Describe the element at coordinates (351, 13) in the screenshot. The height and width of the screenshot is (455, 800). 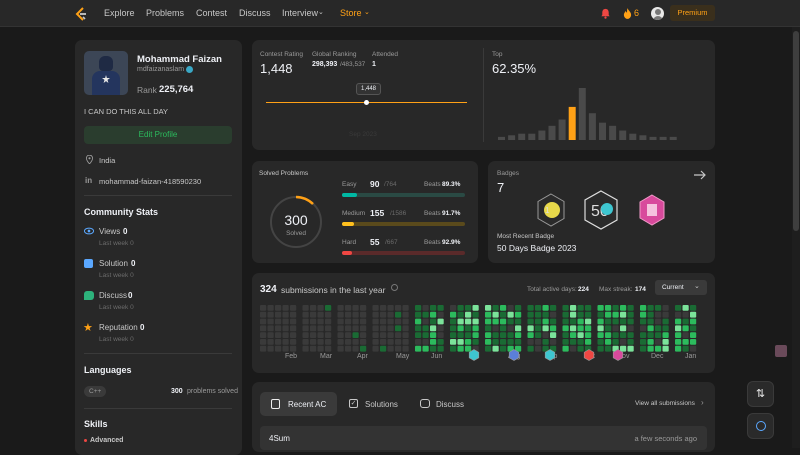
I see `nav-store: Store` at that location.